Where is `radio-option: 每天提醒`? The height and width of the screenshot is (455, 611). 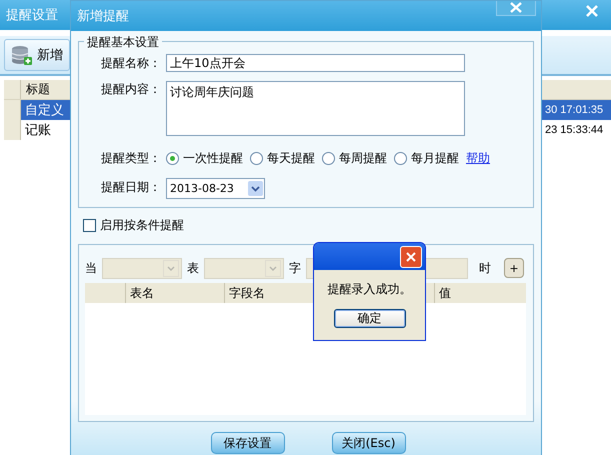 radio-option: 每天提醒 is located at coordinates (282, 158).